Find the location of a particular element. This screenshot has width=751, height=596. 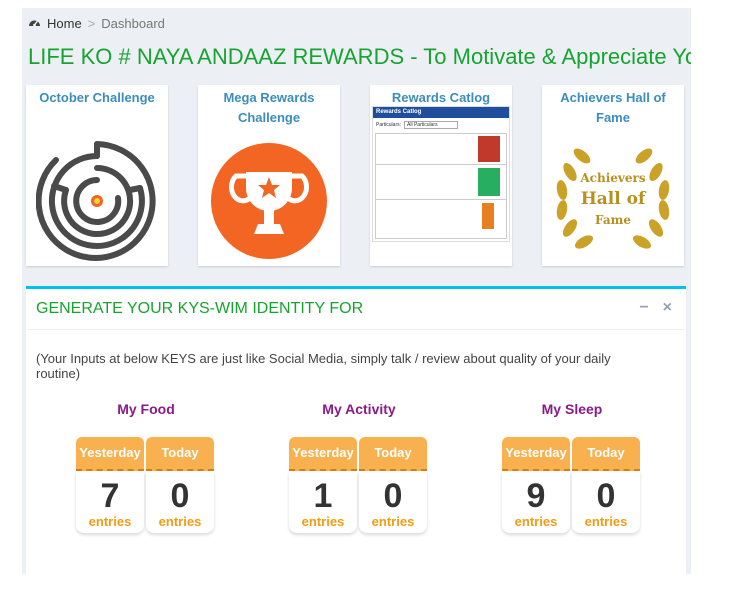

wreath-text-1: Achievers is located at coordinates (612, 178).